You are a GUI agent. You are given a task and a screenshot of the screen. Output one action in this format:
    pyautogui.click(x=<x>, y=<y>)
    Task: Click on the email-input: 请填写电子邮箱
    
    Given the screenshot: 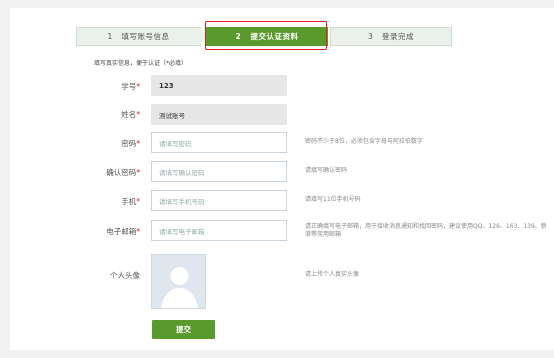 What is the action you would take?
    pyautogui.click(x=219, y=230)
    